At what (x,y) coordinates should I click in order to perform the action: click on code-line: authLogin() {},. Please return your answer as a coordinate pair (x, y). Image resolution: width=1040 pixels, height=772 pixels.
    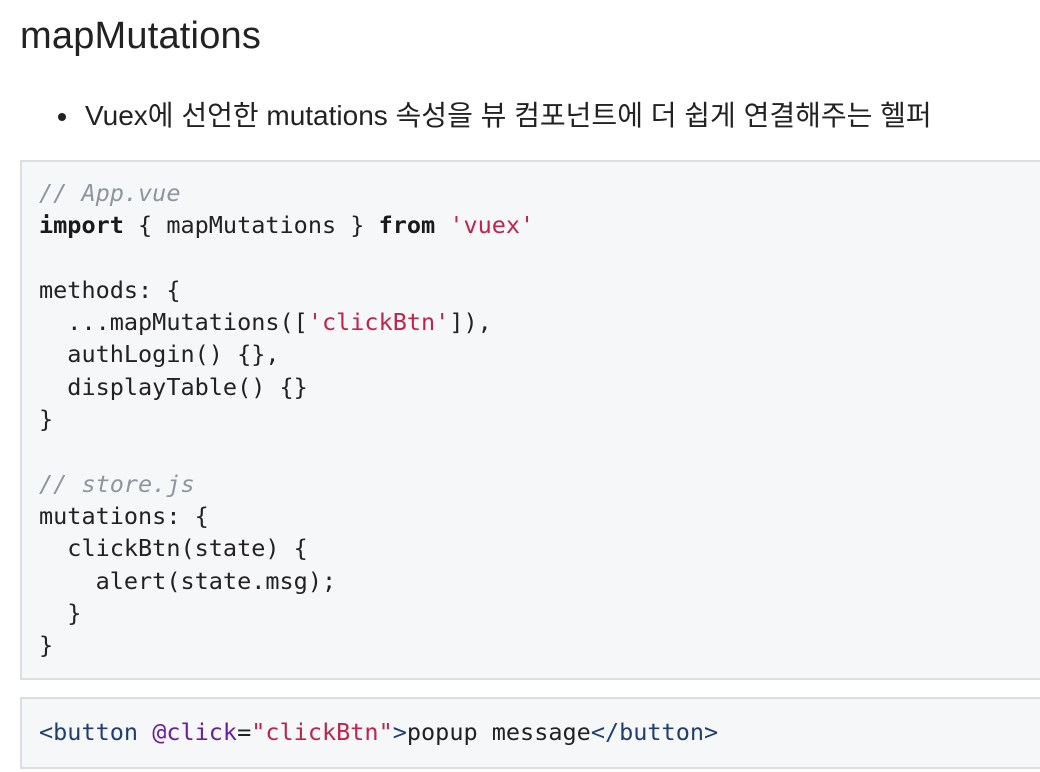
    Looking at the image, I should click on (539, 354).